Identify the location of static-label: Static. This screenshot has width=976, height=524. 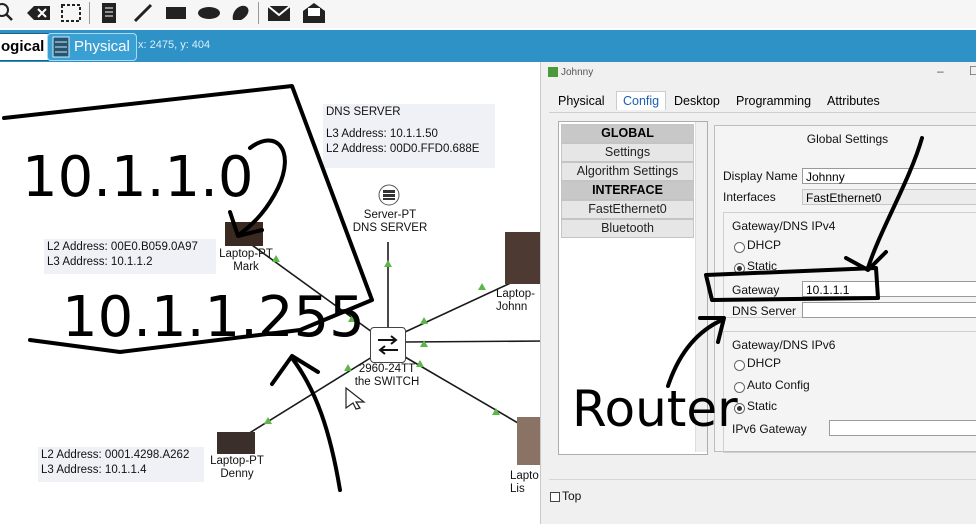
(762, 266).